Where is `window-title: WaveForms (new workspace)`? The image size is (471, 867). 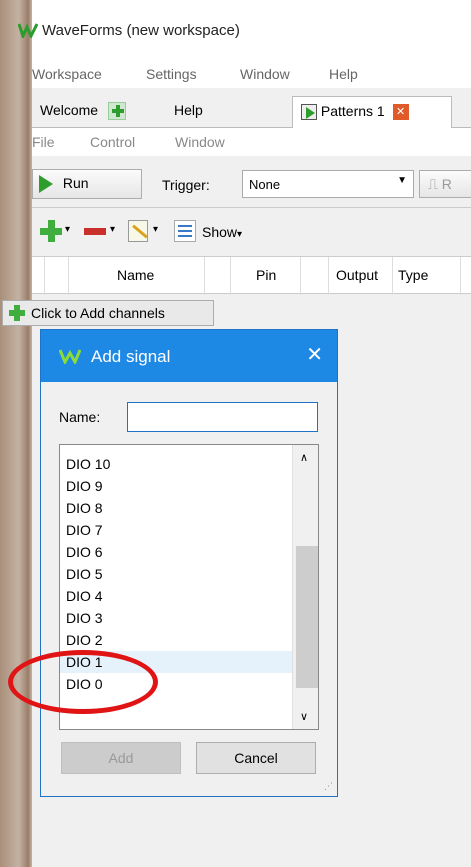 window-title: WaveForms (new workspace) is located at coordinates (141, 30).